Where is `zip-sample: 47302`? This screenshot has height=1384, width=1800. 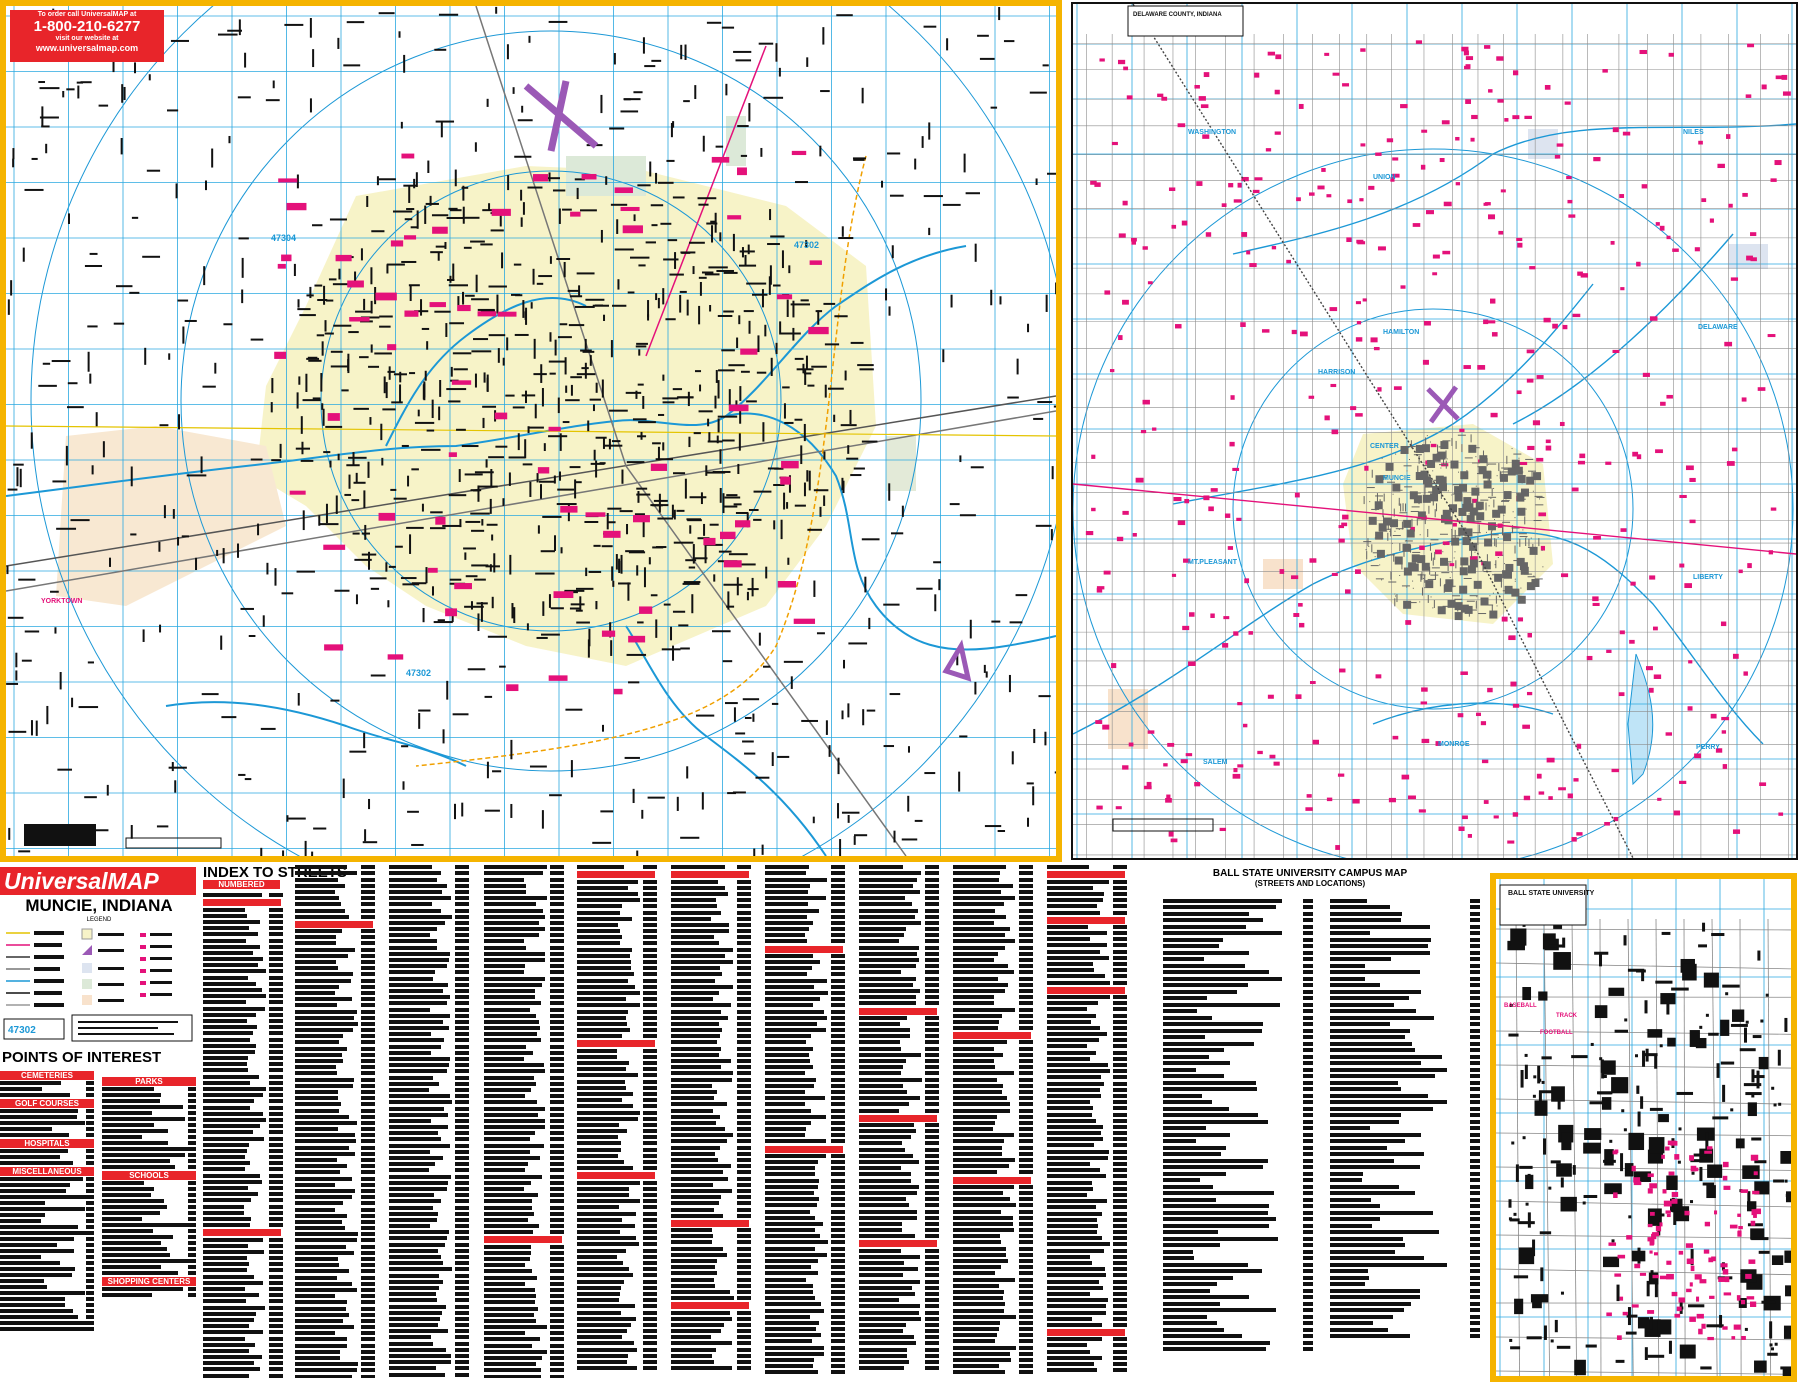 zip-sample: 47302 is located at coordinates (22, 1030).